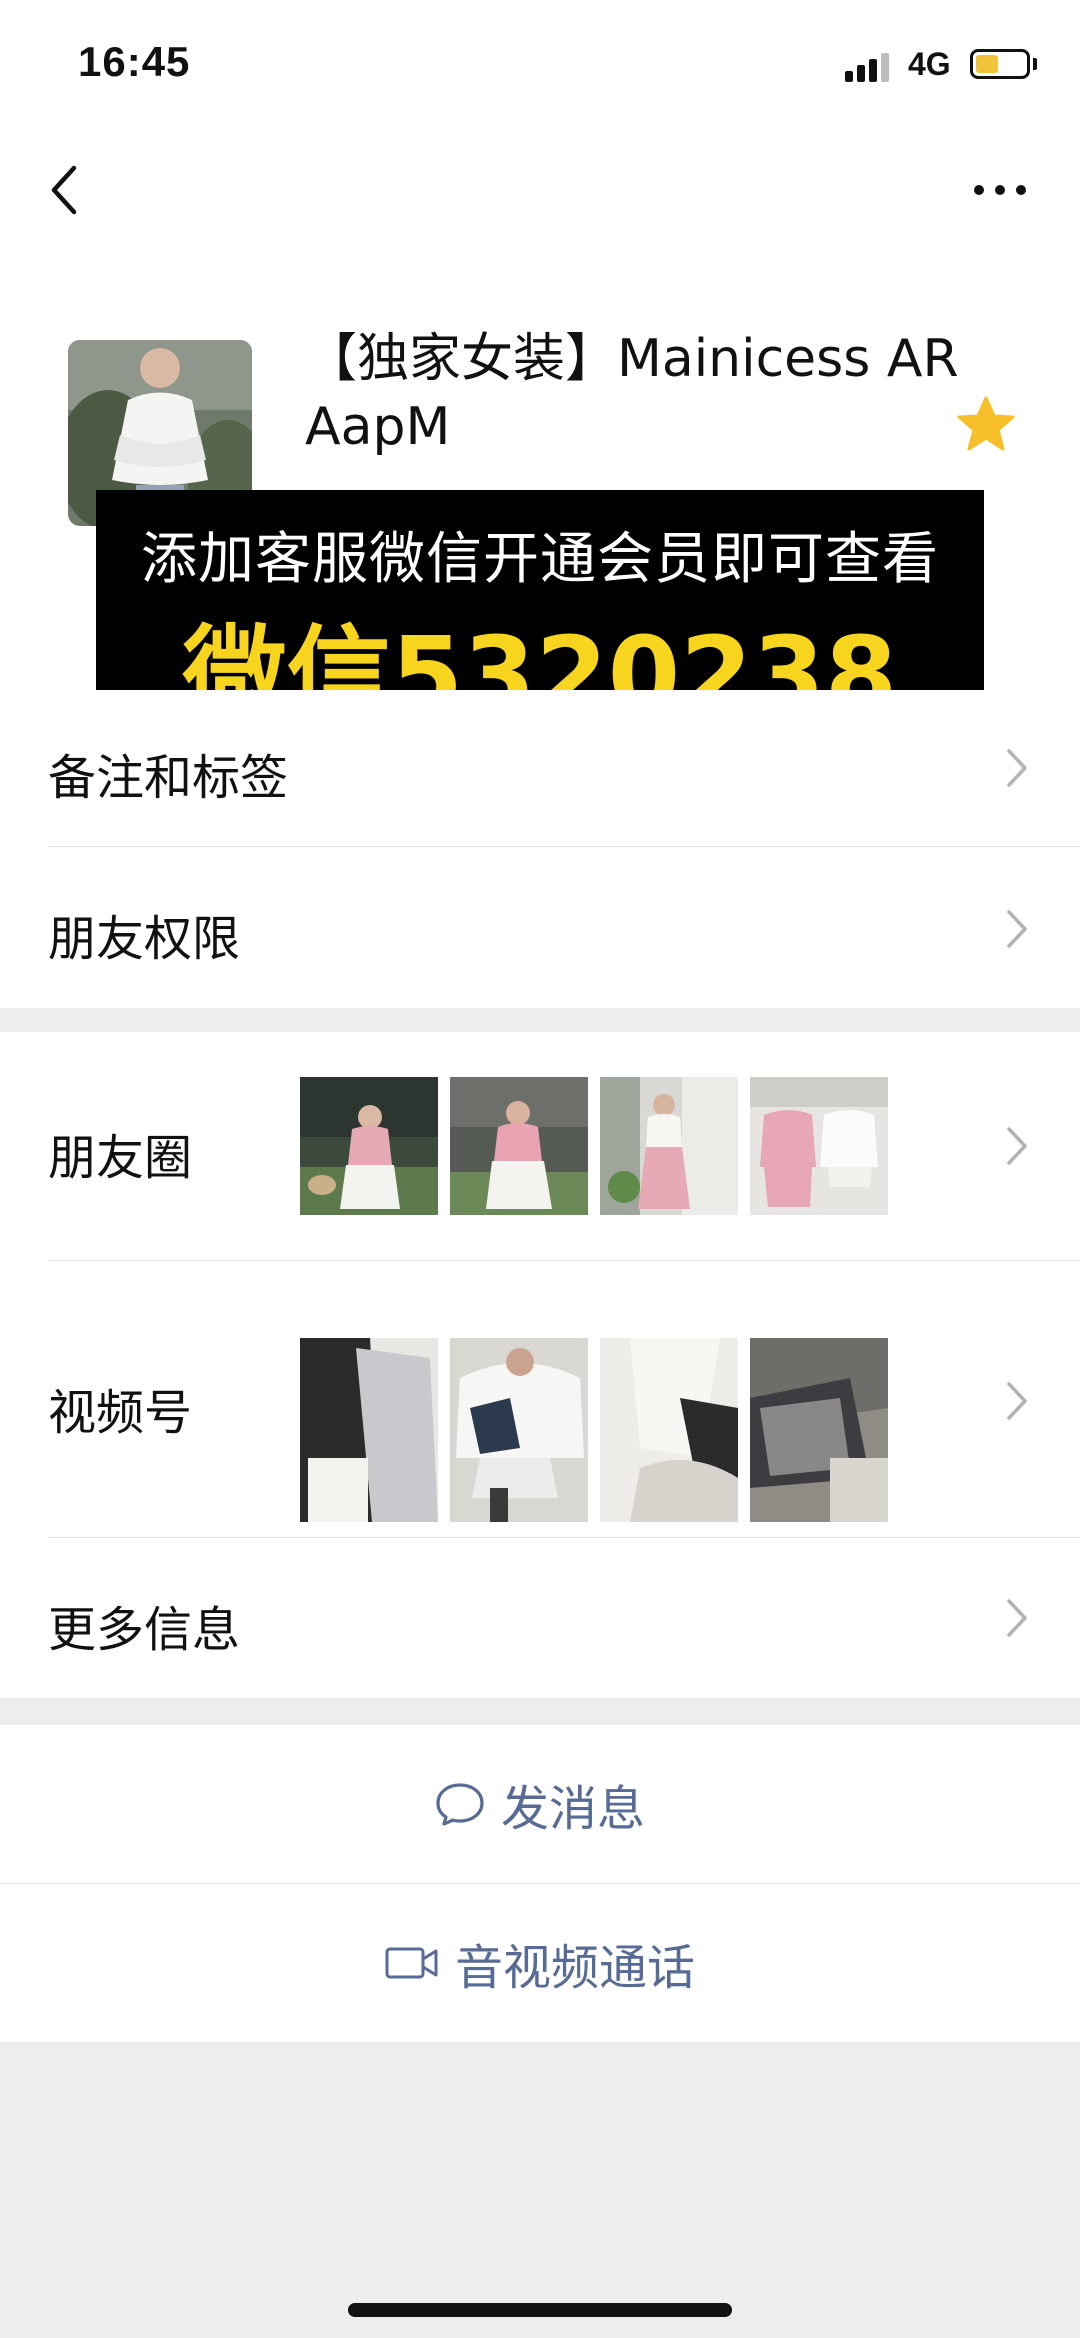 Image resolution: width=1080 pixels, height=2338 pixels. I want to click on settings-section: 备注和标签 朋友权限, so click(540, 849).